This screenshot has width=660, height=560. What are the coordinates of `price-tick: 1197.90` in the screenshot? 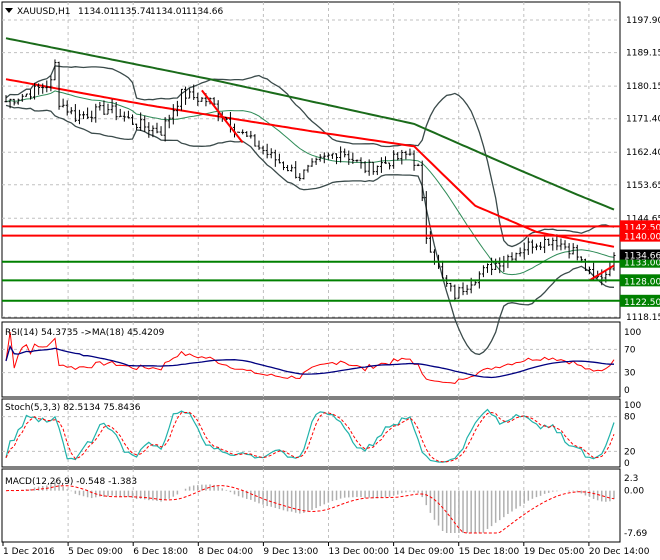 It's located at (643, 21).